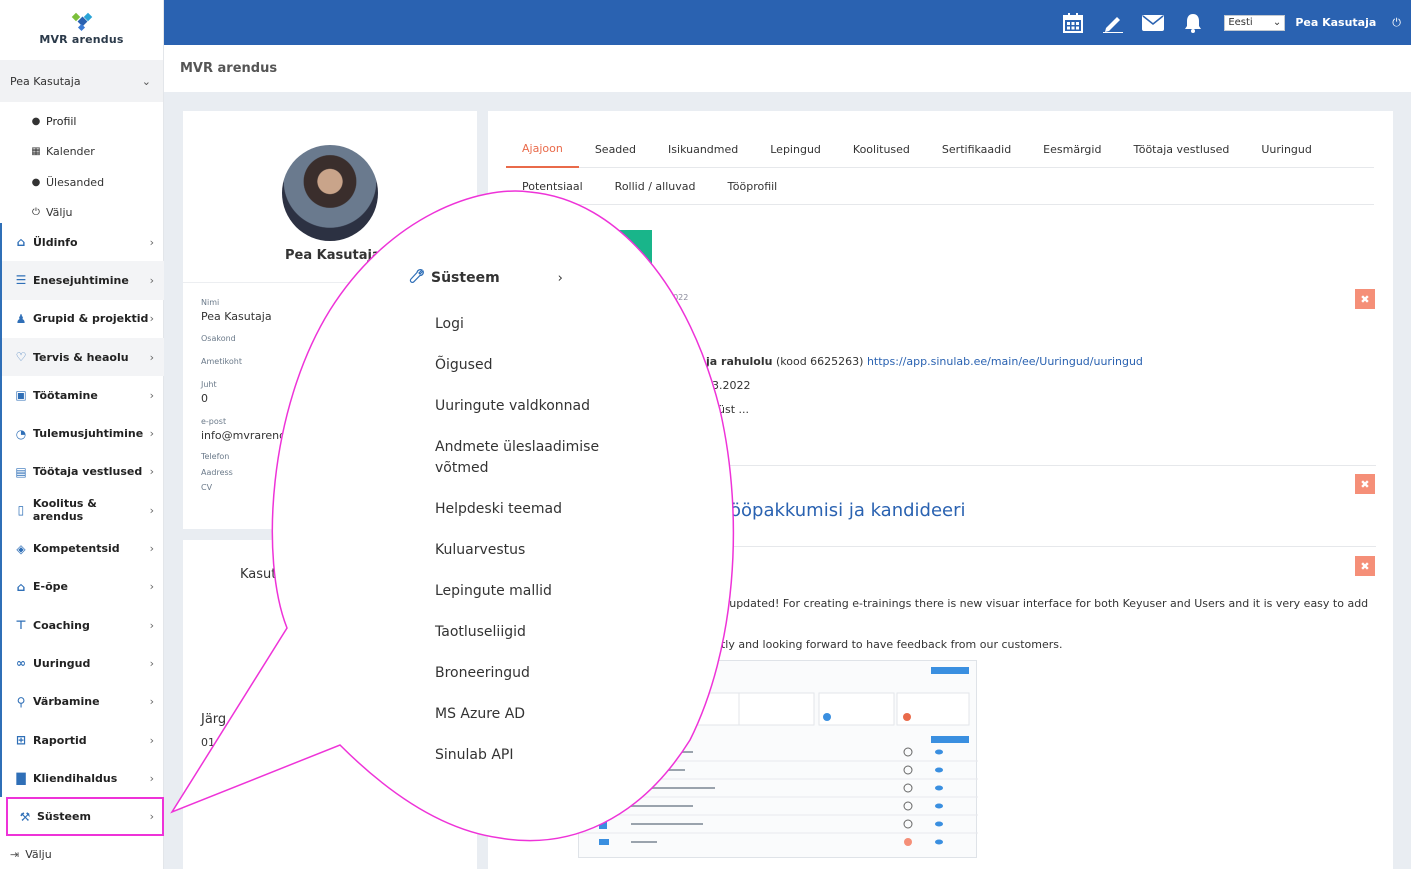 Image resolution: width=1411 pixels, height=869 pixels. What do you see at coordinates (1181, 149) in the screenshot?
I see `tab-vestlused: Töötaja vestlused` at bounding box center [1181, 149].